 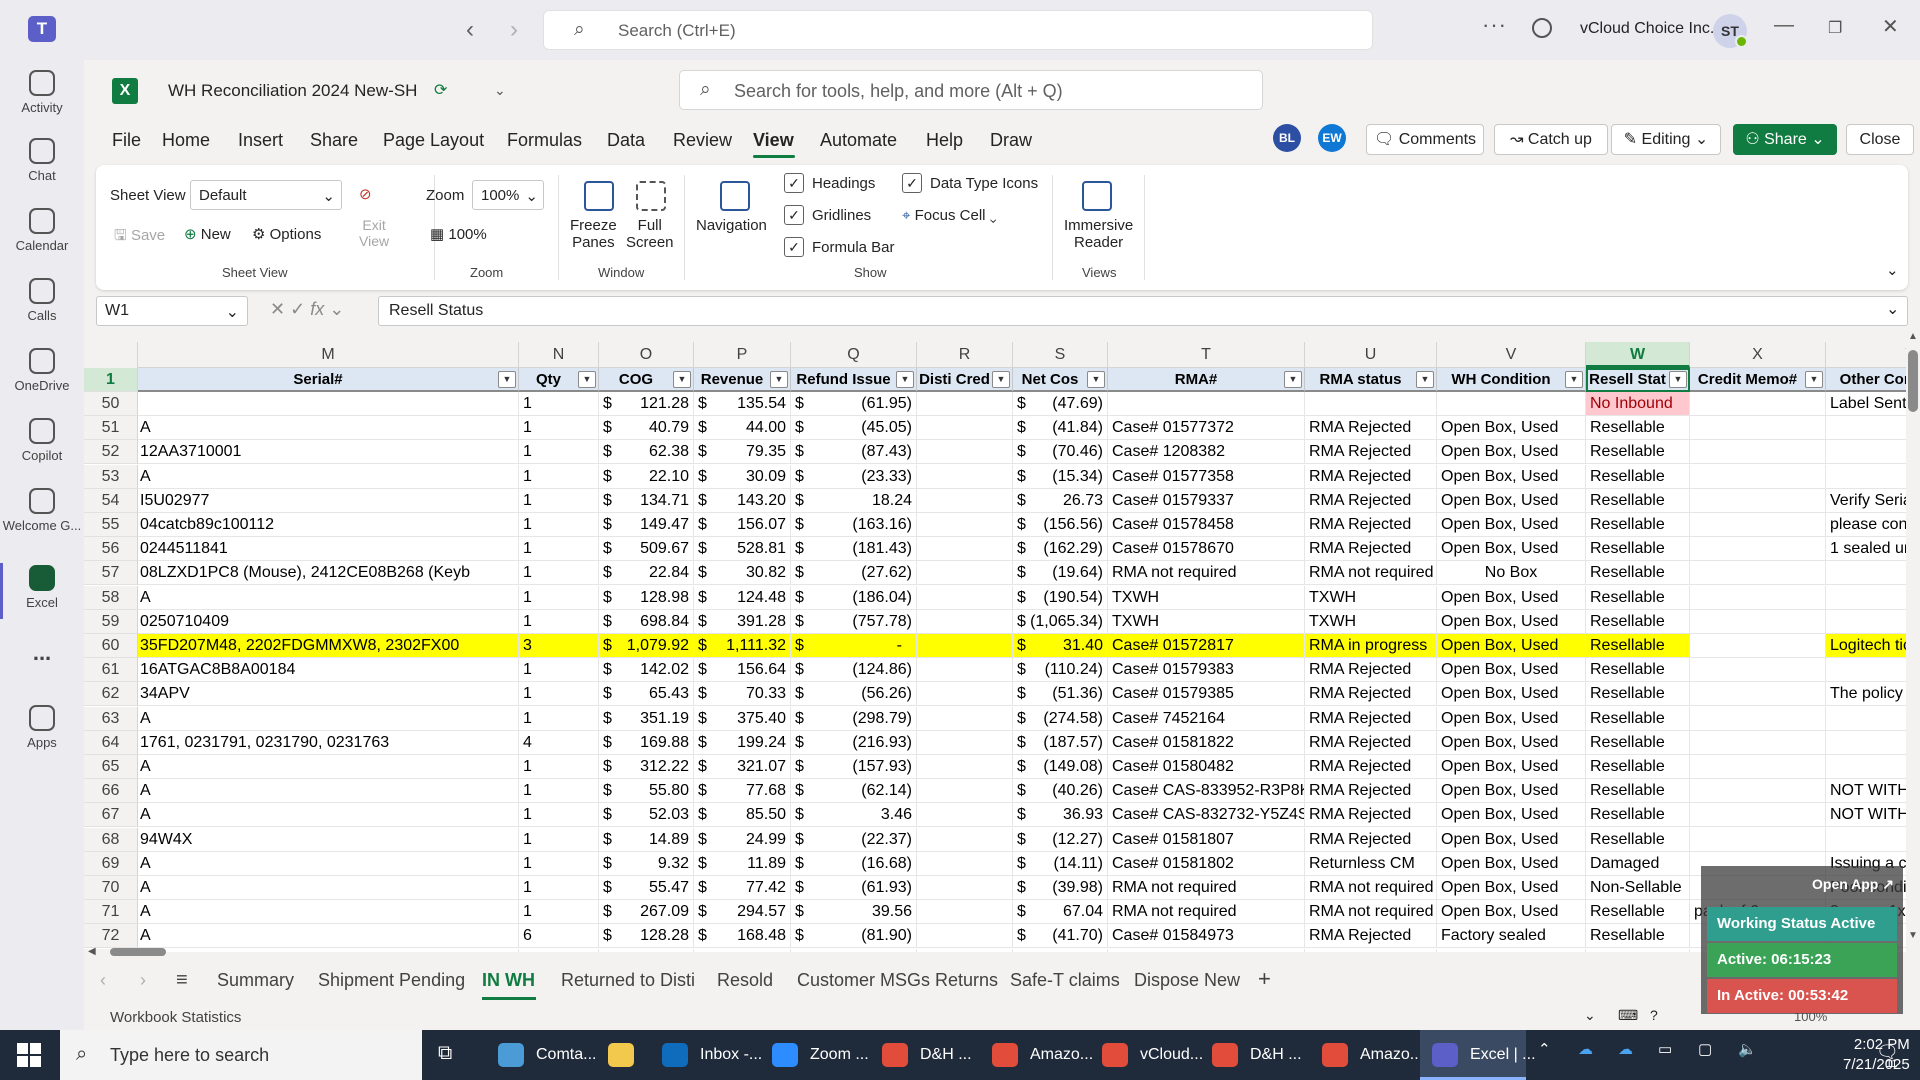 I want to click on table-cell-net: $67.04, so click(x=1060, y=912).